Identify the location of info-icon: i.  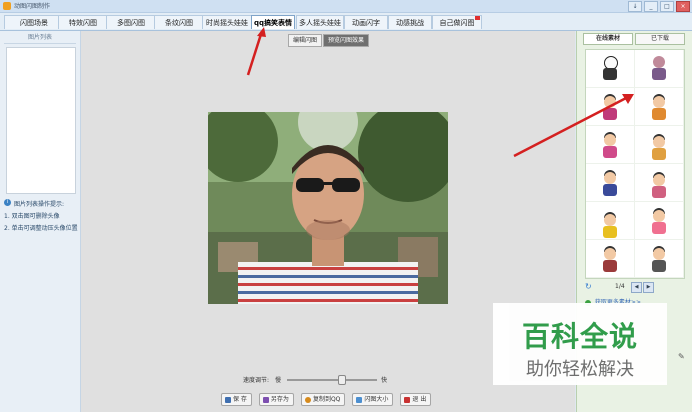
(7, 202).